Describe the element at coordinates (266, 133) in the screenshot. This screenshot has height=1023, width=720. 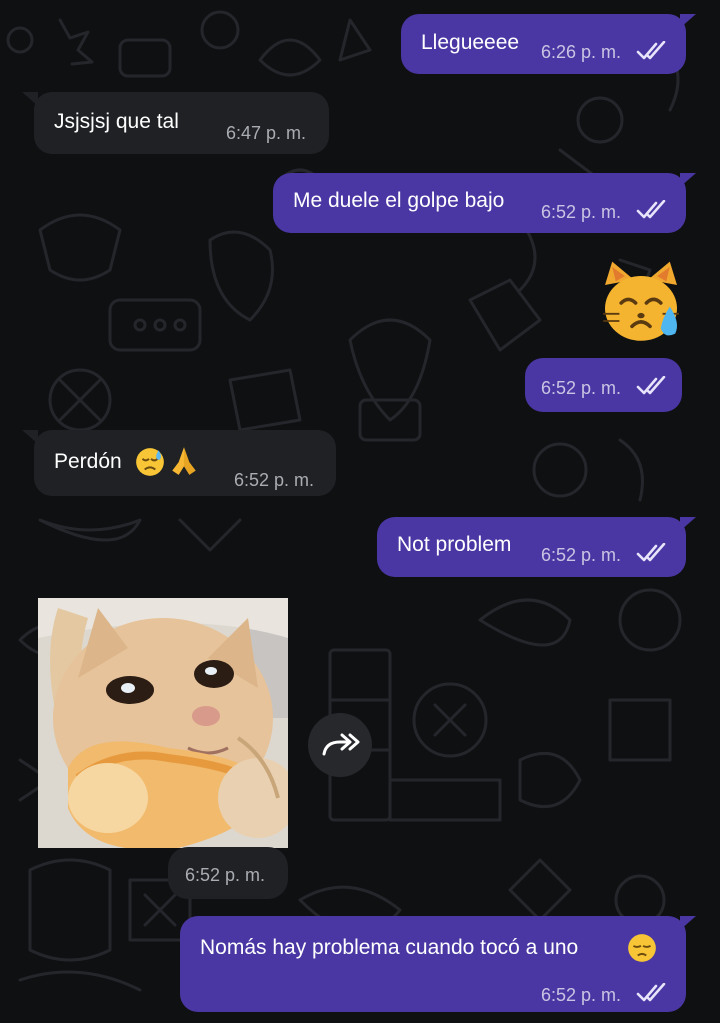
I see `message-time: 6:47 p. m.` at that location.